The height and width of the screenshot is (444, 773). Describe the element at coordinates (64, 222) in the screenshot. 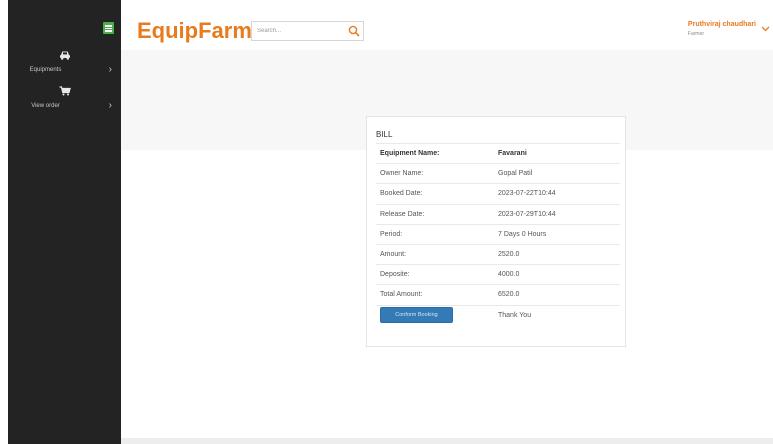

I see `sidebar: Equipments › View order ›` at that location.